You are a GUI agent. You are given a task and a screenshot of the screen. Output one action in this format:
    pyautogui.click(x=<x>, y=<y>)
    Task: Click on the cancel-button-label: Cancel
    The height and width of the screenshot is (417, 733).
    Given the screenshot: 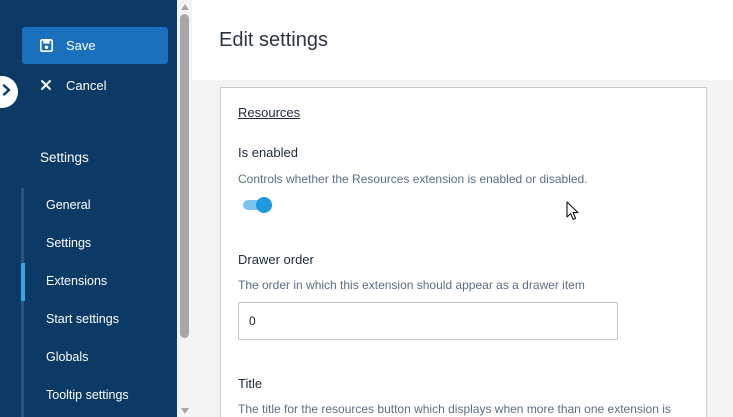 What is the action you would take?
    pyautogui.click(x=86, y=85)
    